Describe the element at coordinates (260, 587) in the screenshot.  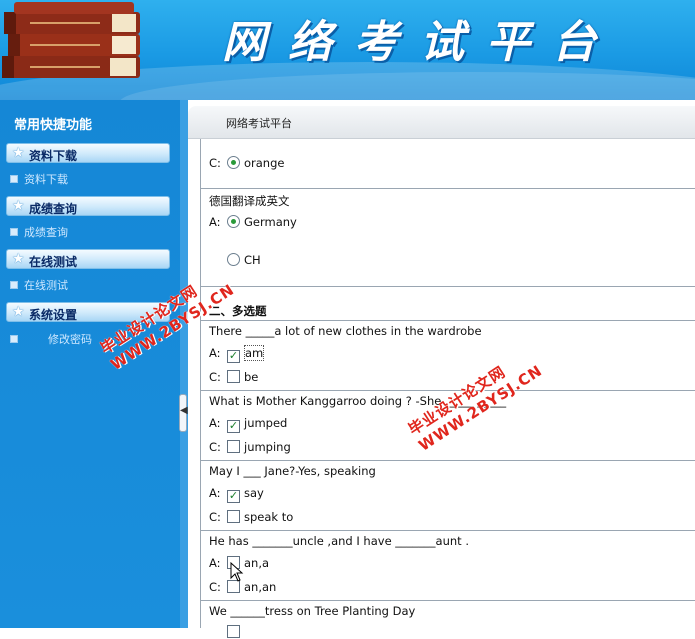
I see `option-text: an,an` at that location.